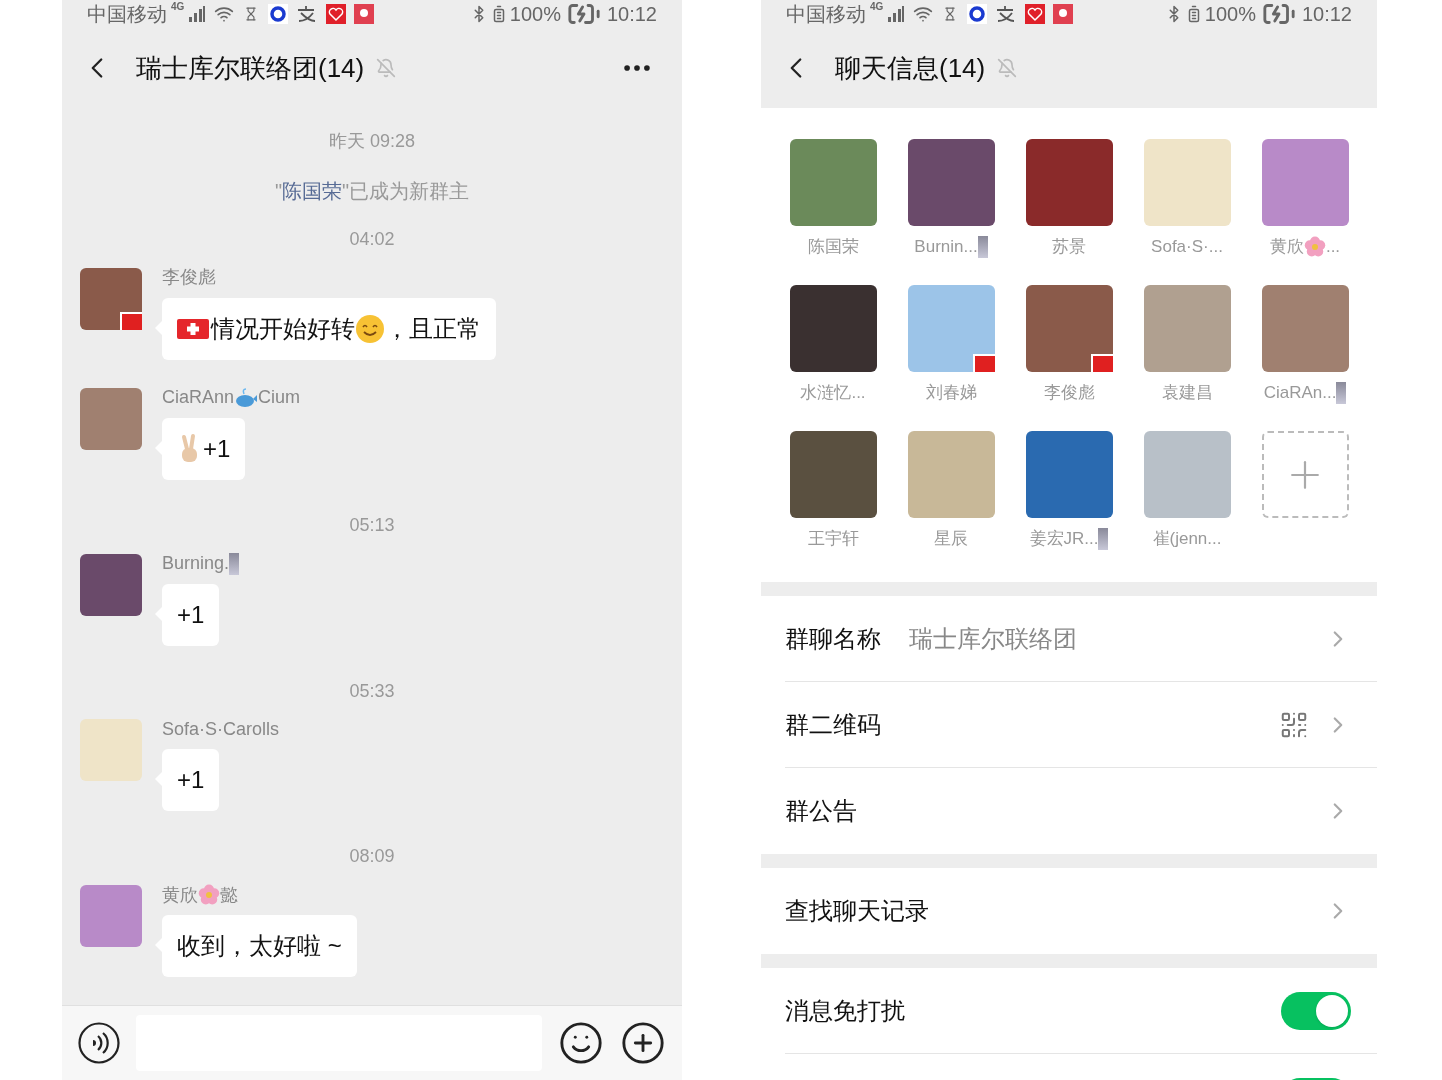  I want to click on setting-label: 群公告, so click(821, 811).